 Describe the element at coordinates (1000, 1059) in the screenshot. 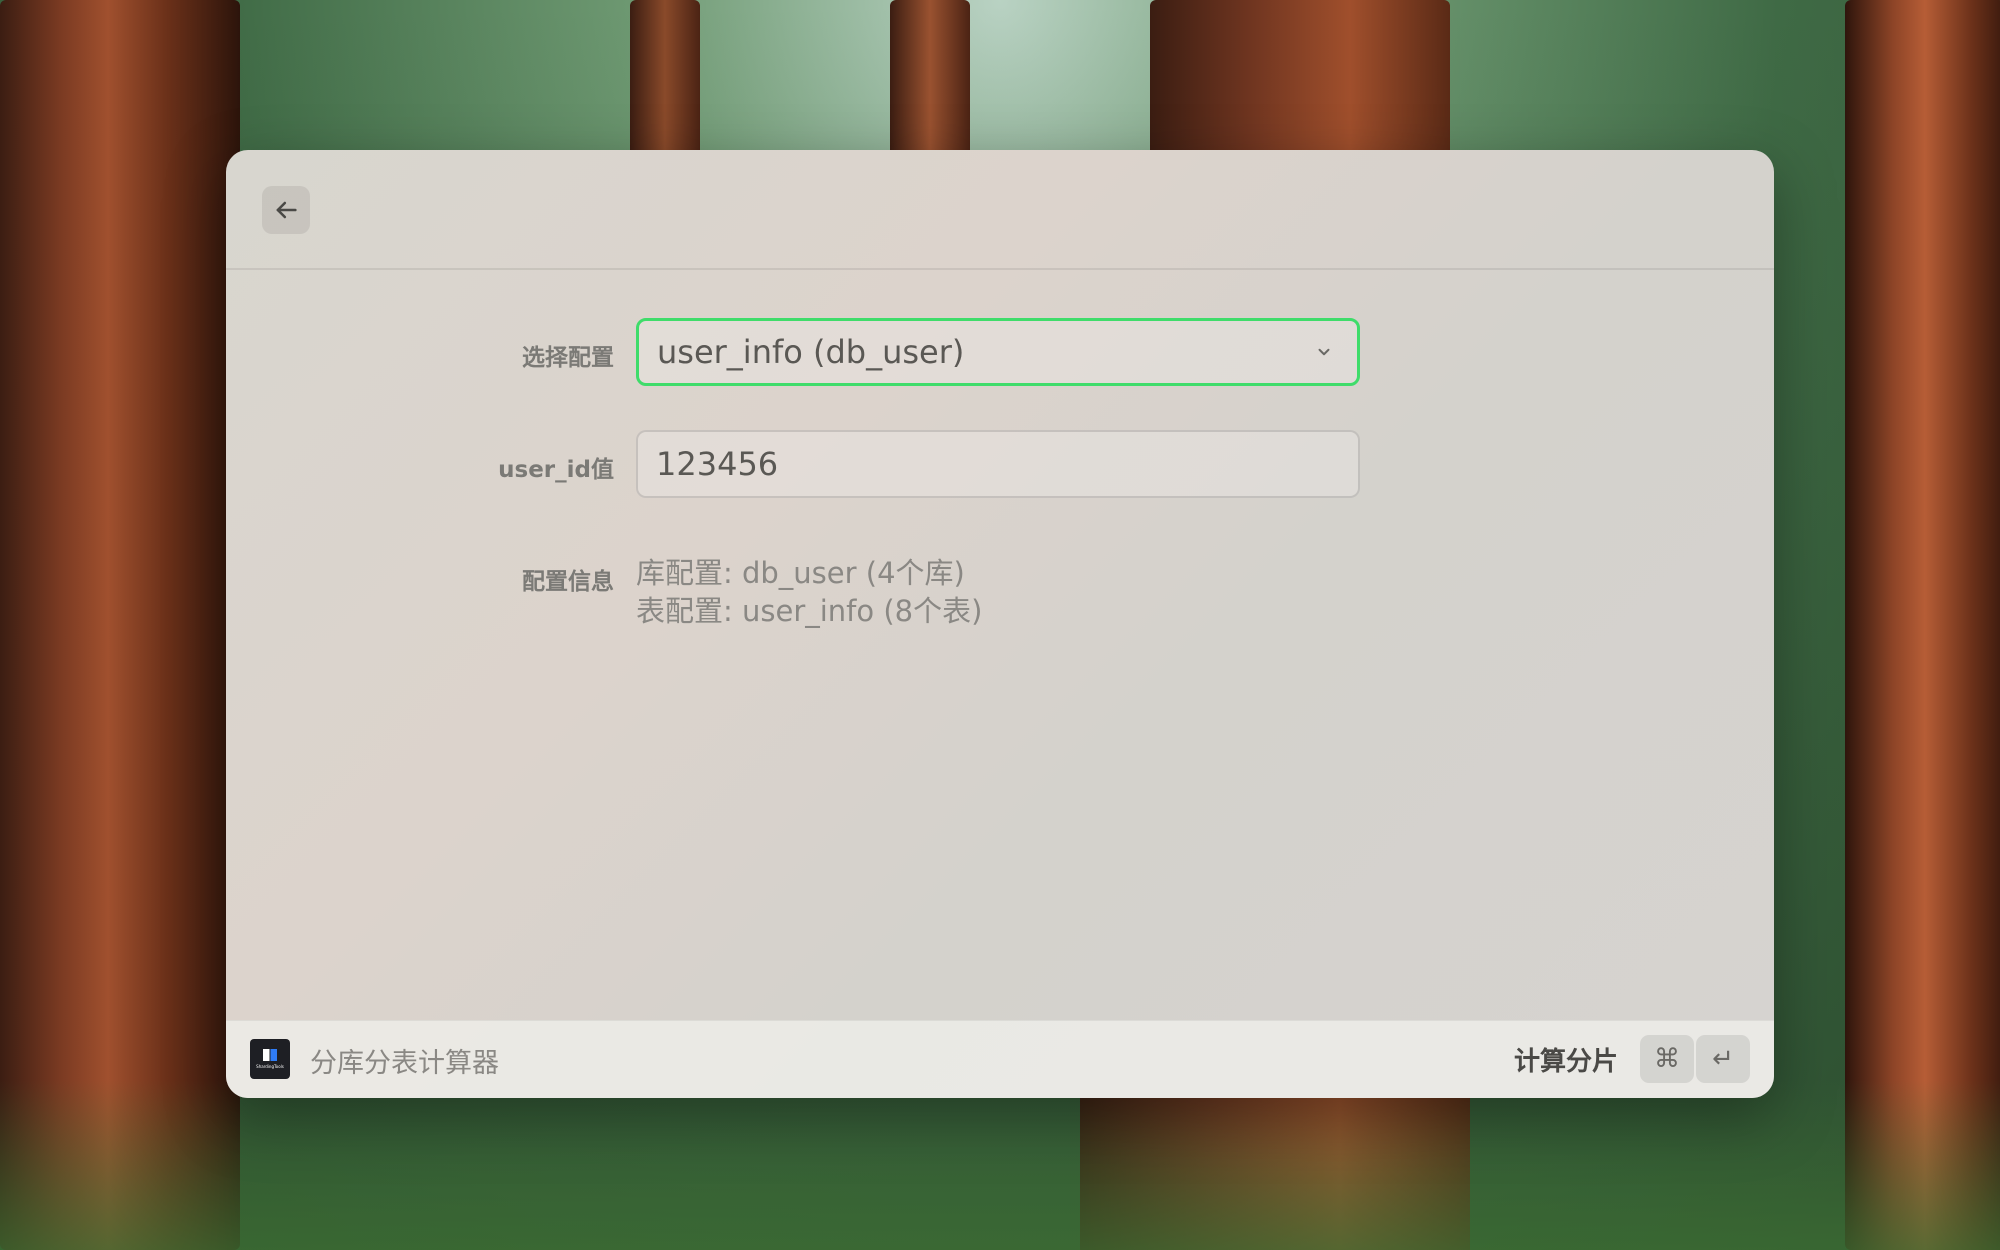

I see `action-bar: ShardingTools 分库分表计算器 计算分片 ⌘ ↵` at that location.